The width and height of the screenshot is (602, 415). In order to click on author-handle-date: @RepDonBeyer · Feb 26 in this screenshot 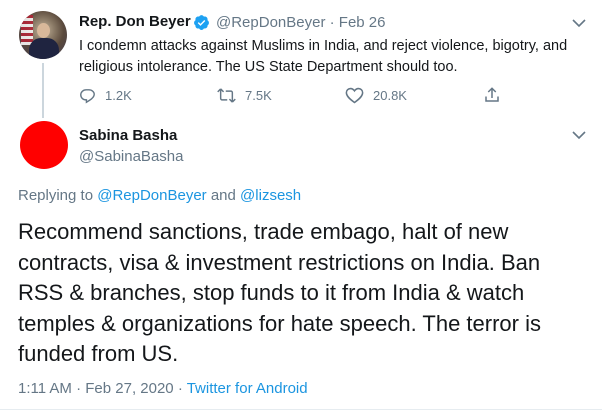, I will do `click(300, 22)`.